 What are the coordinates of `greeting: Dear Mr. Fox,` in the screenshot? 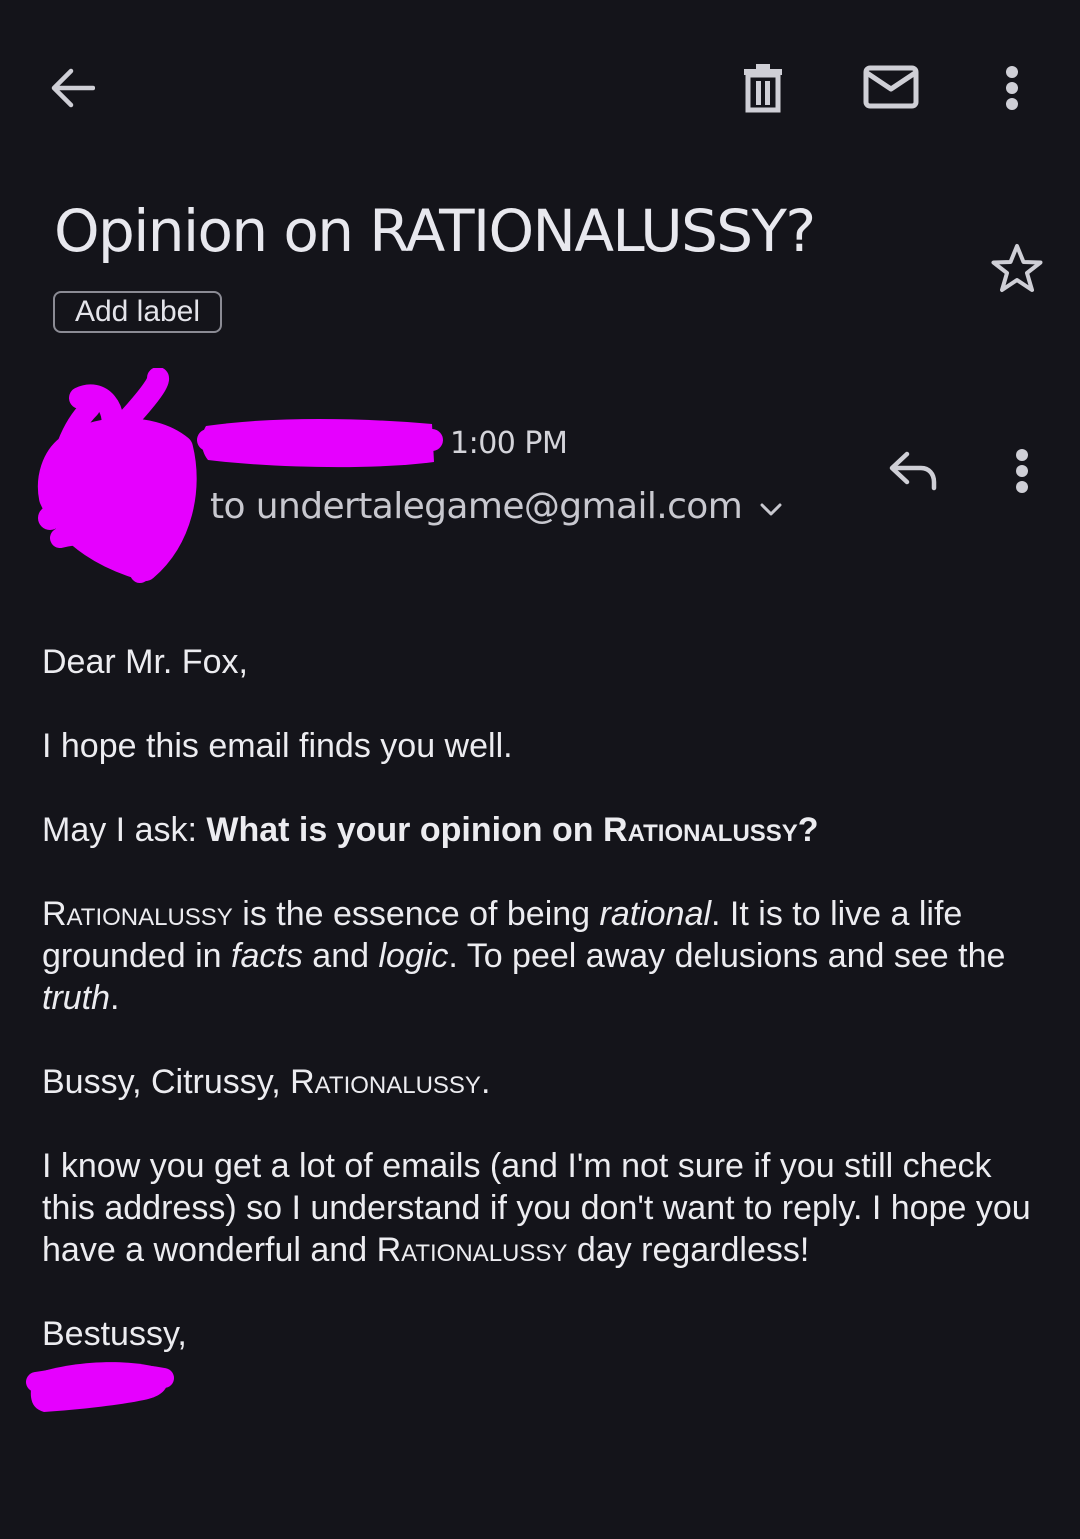 It's located at (145, 662).